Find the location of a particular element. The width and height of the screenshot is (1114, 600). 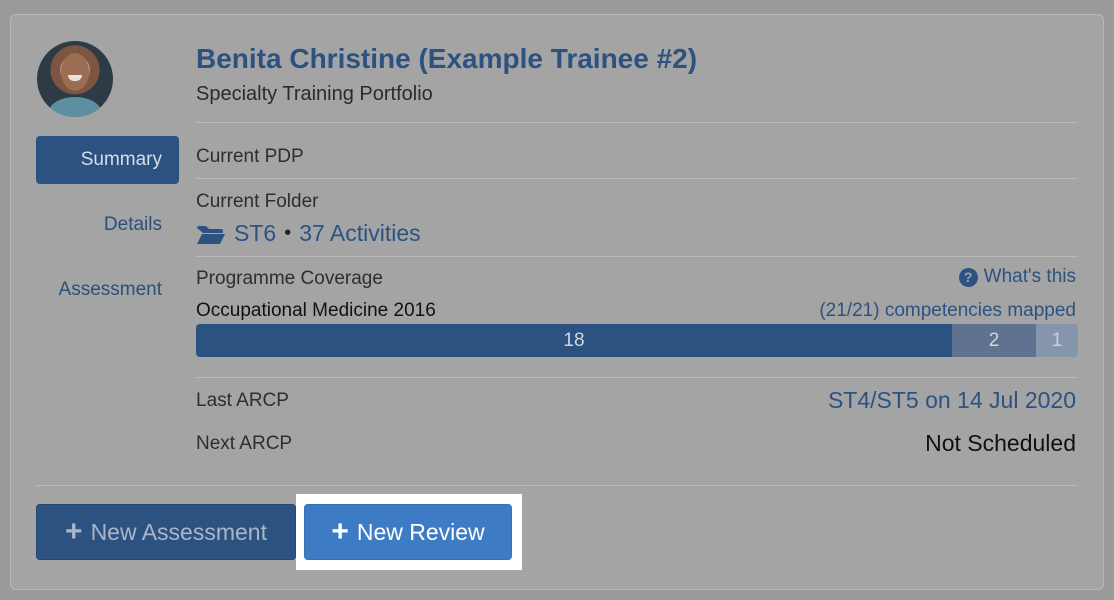

side-nav: Summary Details Assessment is located at coordinates (107, 233).